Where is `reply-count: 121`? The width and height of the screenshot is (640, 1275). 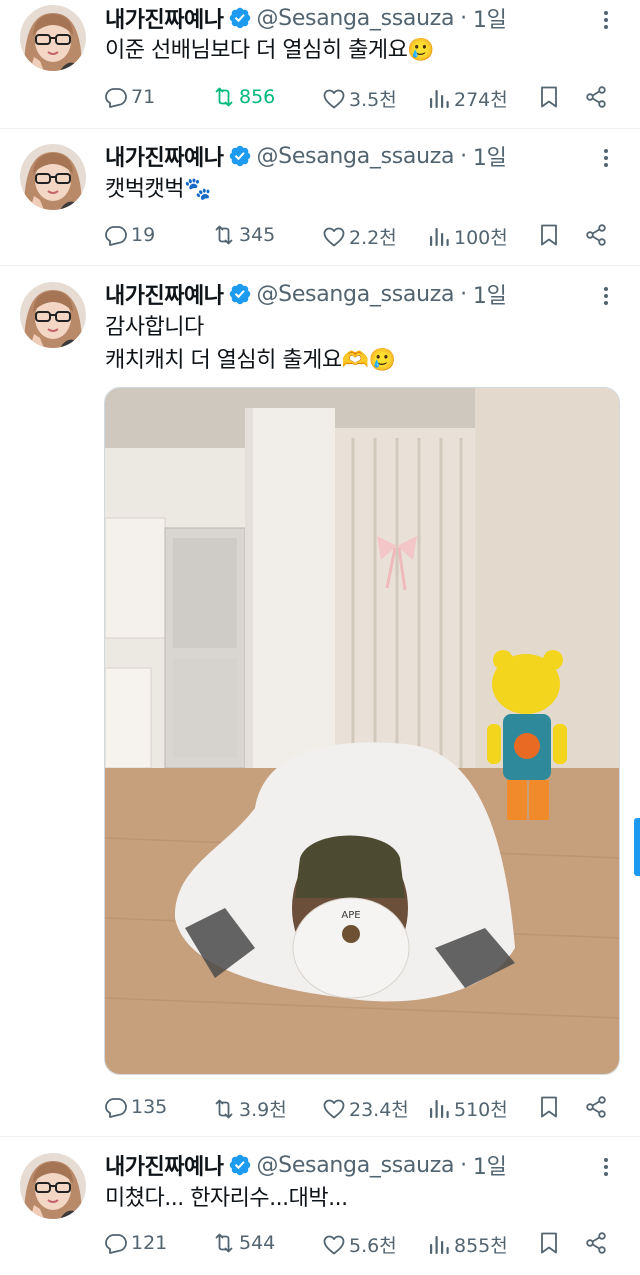 reply-count: 121 is located at coordinates (149, 1243).